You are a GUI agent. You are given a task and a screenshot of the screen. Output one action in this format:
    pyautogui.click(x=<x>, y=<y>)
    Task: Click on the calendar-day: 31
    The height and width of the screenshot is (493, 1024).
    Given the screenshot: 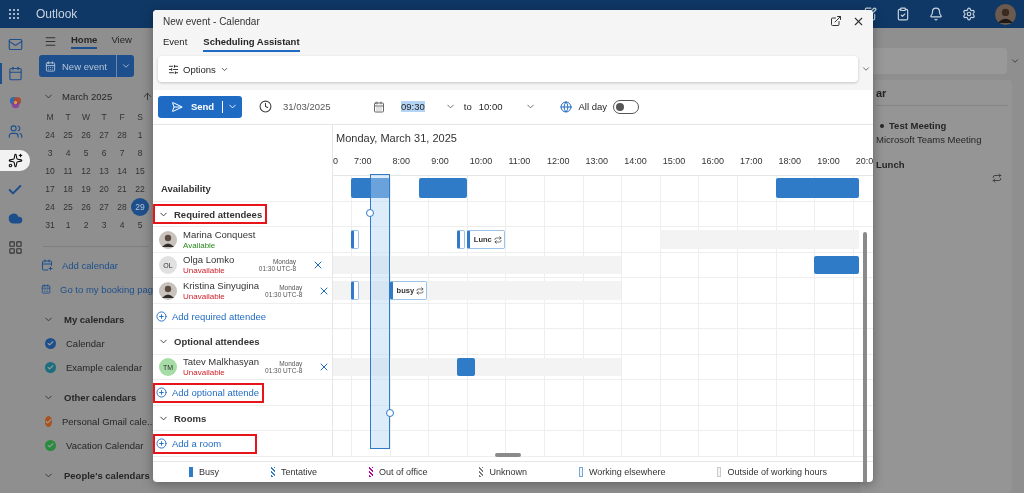 What is the action you would take?
    pyautogui.click(x=50, y=225)
    